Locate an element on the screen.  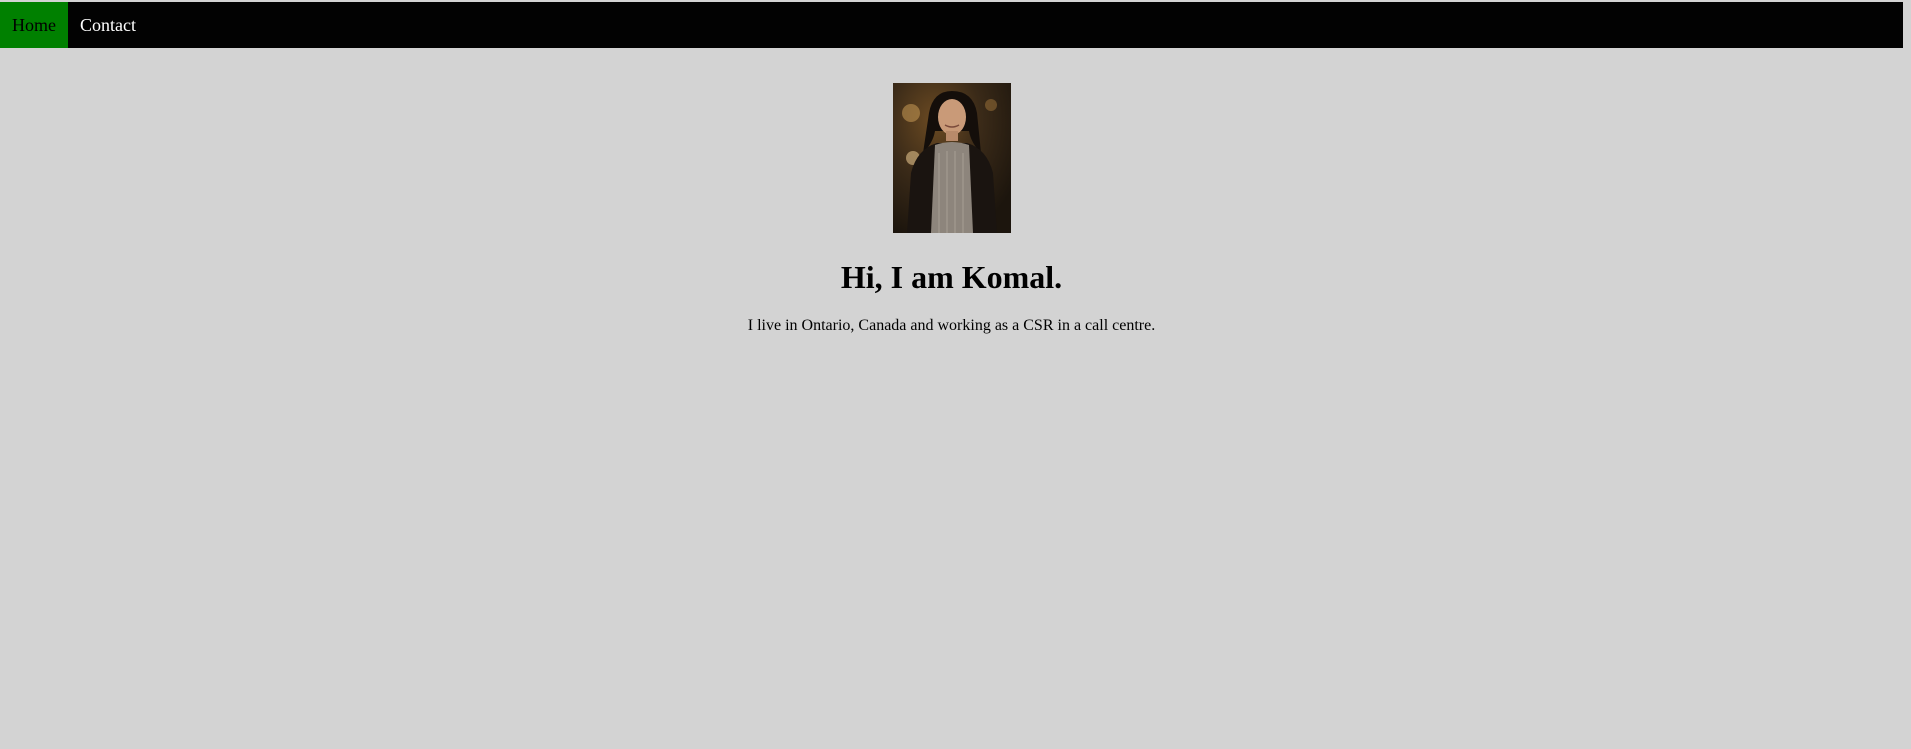
top-navbar: Home Contact is located at coordinates (951, 25).